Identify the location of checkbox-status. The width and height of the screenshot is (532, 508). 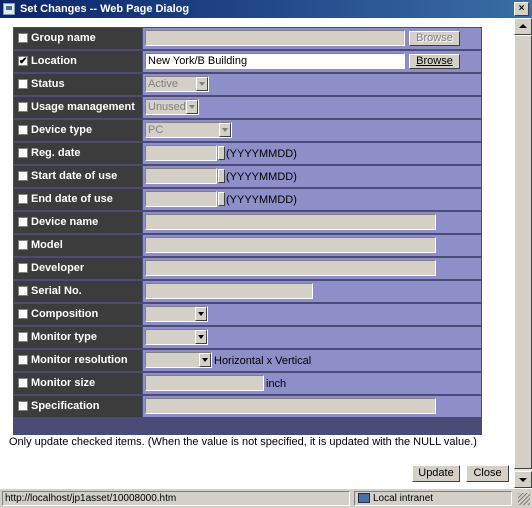
(23, 84).